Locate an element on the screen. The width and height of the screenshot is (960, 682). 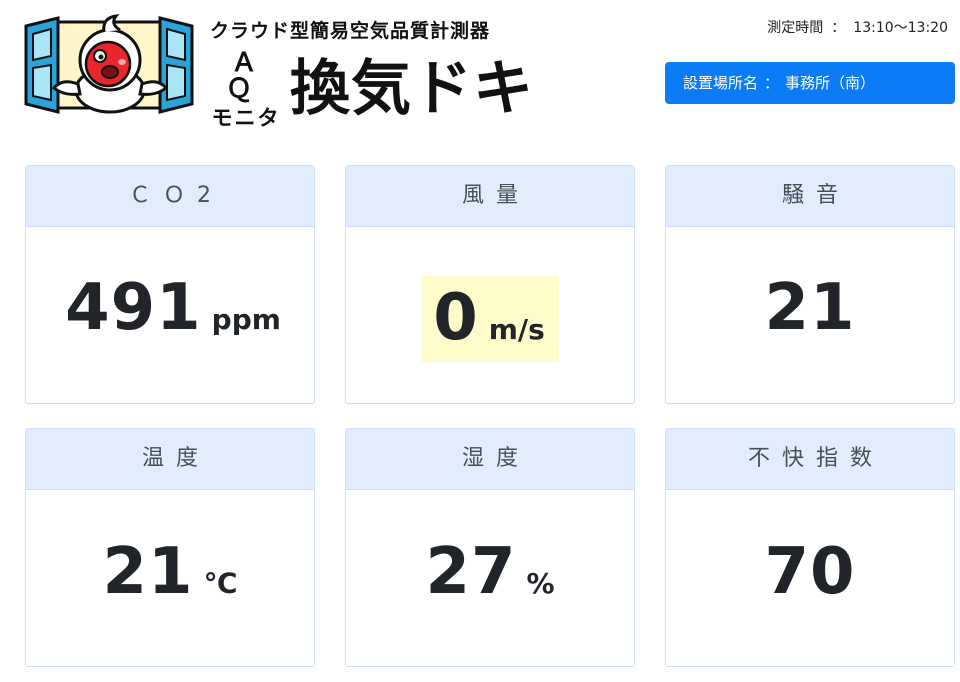
metric-card-humidity: 湿度 27% is located at coordinates (490, 547).